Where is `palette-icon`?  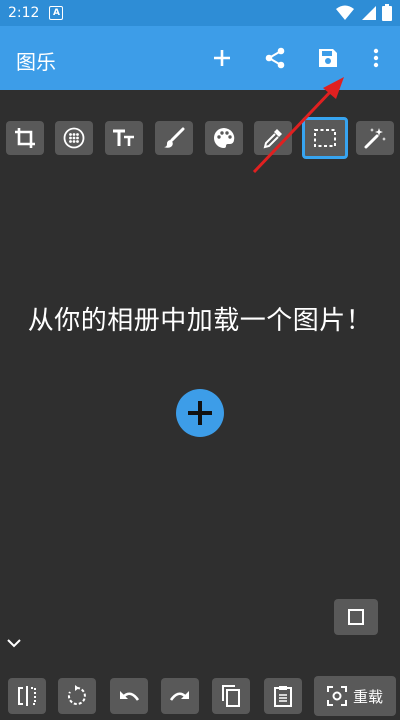
palette-icon is located at coordinates (224, 138).